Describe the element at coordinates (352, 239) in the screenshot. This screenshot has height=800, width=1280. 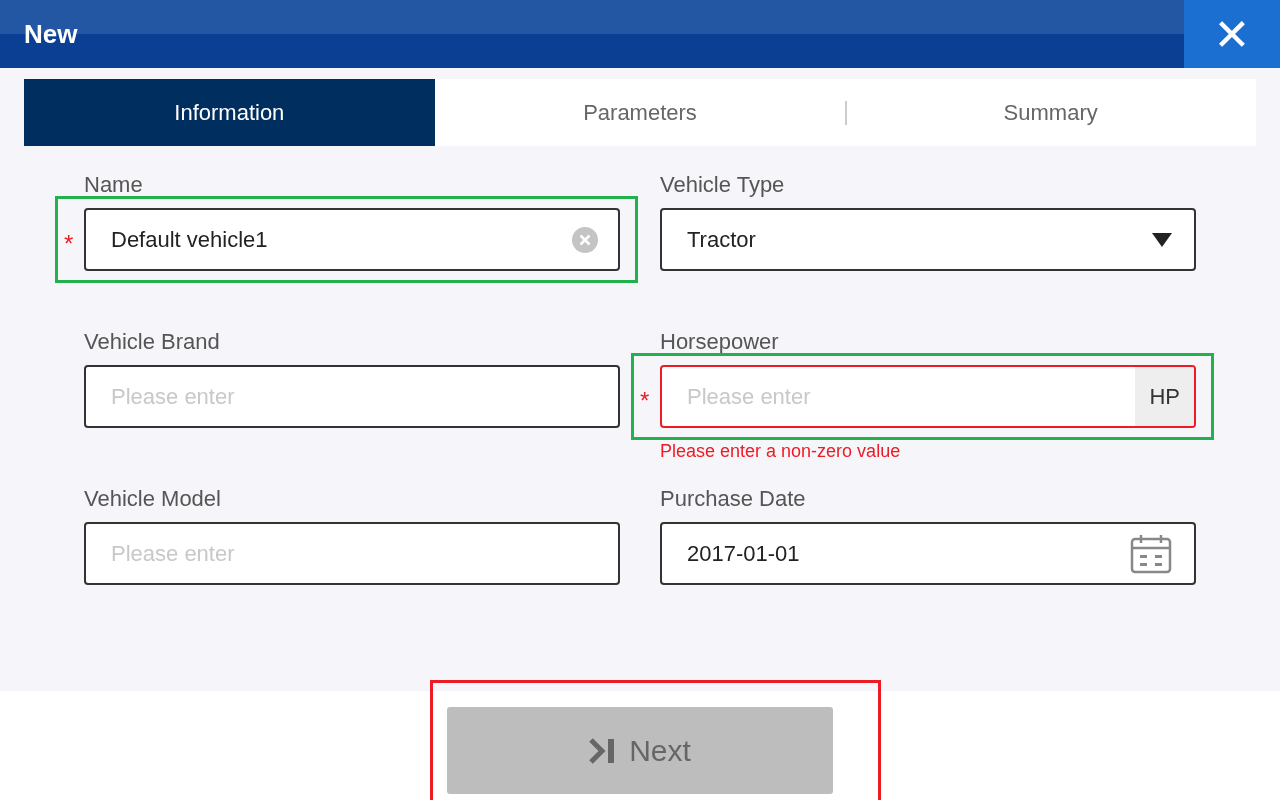
I see `input-field: Default vehicle1` at that location.